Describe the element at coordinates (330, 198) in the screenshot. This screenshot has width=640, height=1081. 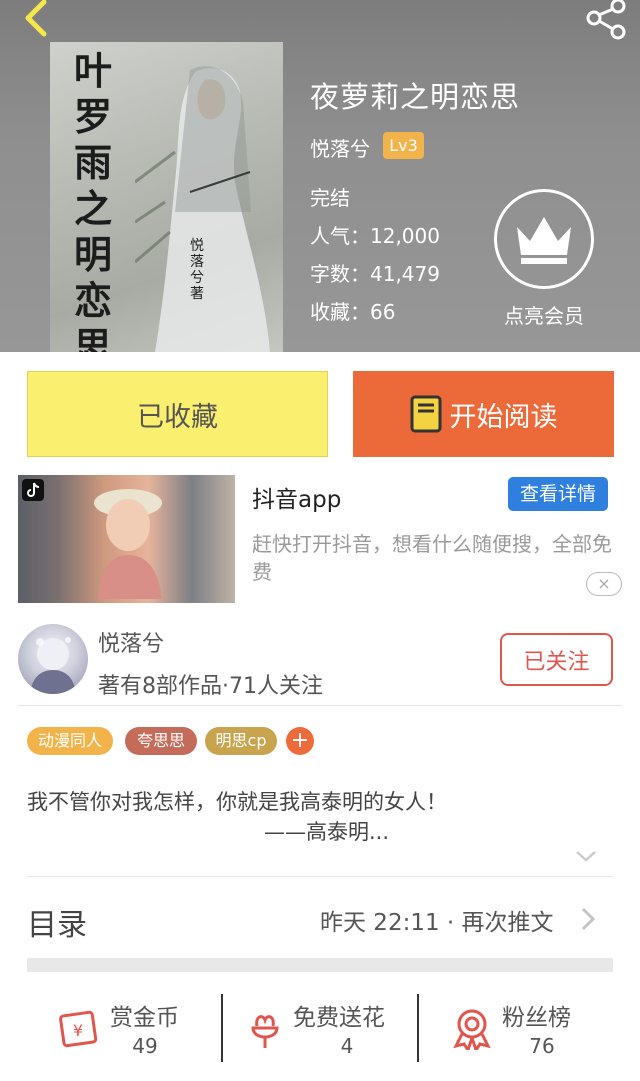
I see `book-status: 完结` at that location.